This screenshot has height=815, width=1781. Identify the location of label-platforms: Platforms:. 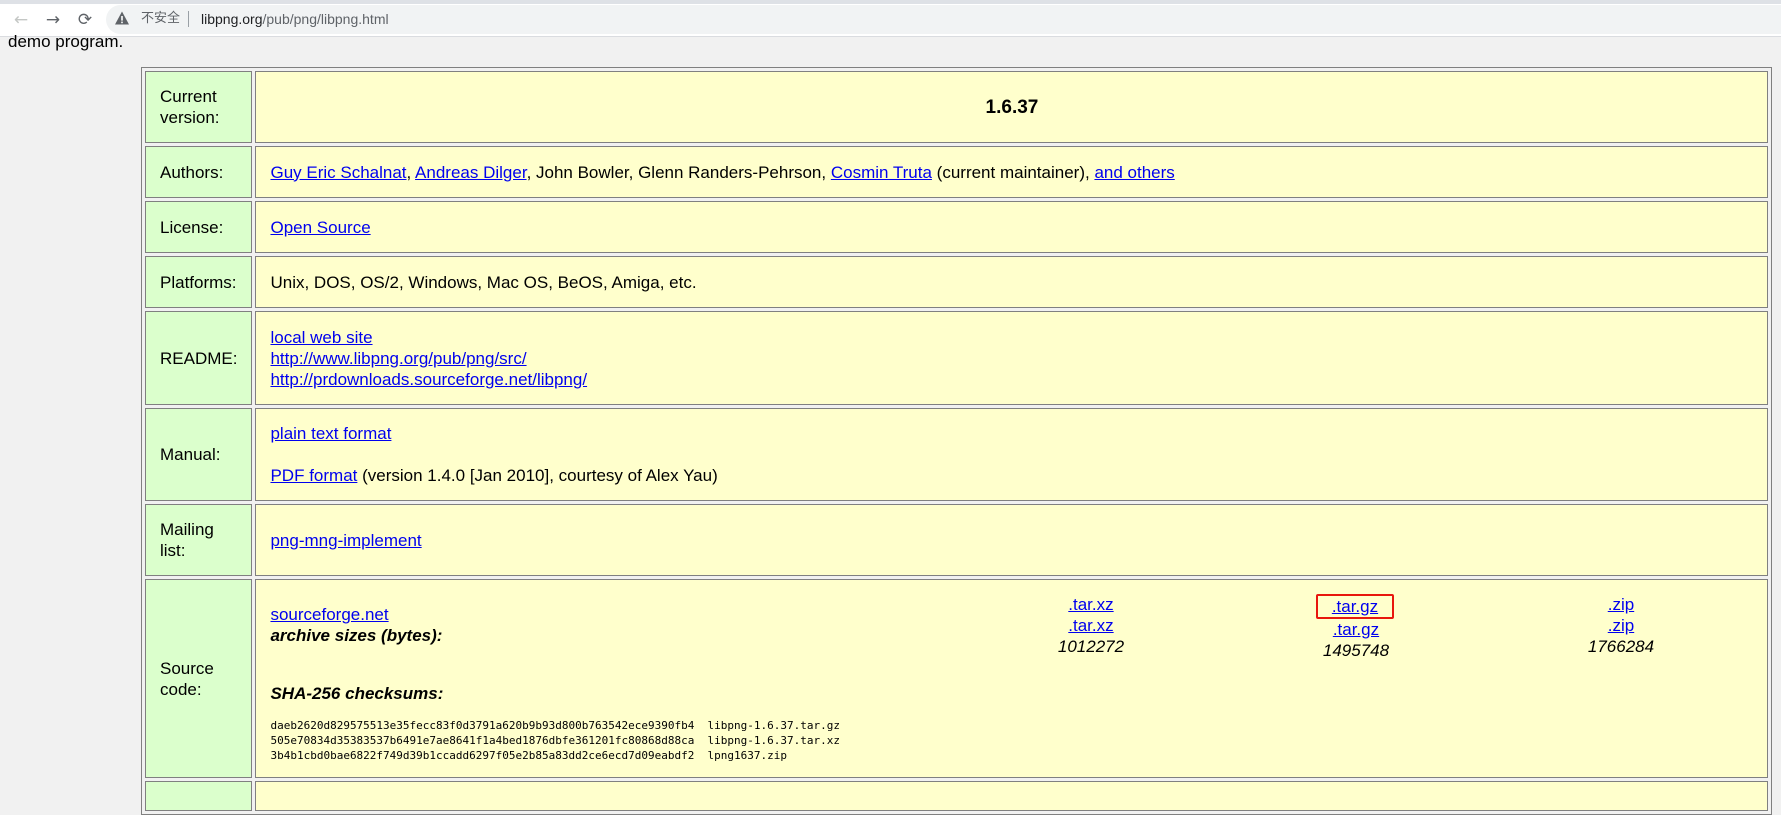
(199, 282).